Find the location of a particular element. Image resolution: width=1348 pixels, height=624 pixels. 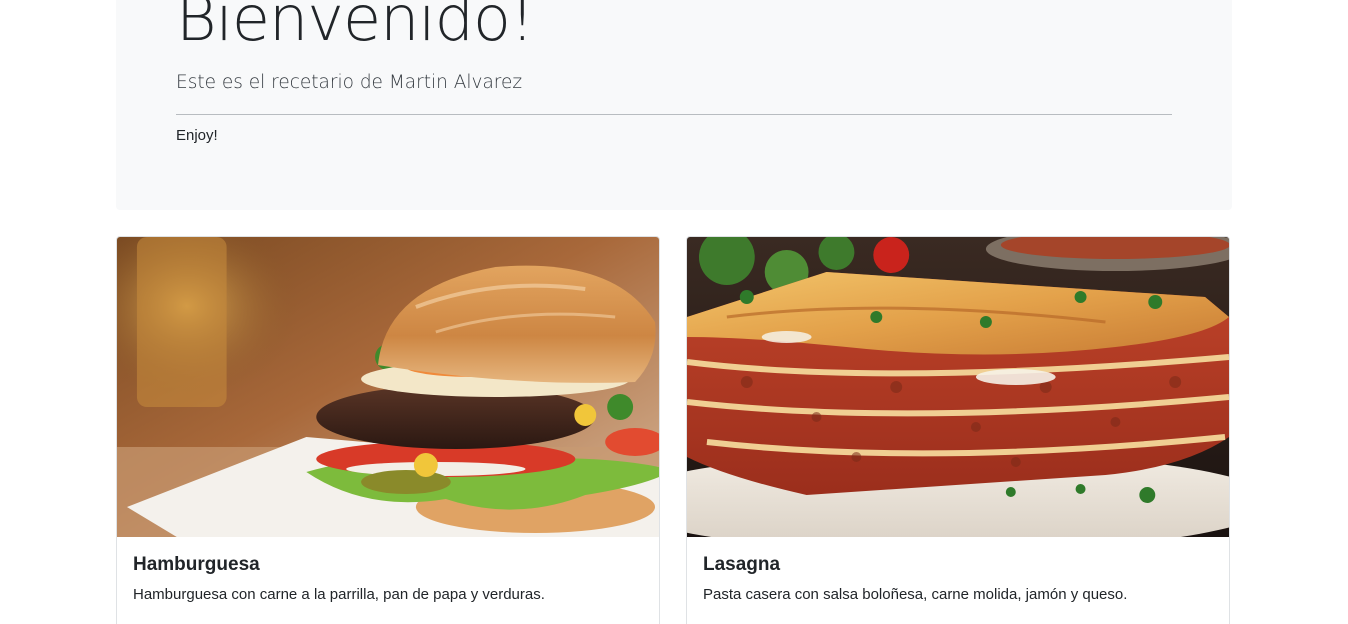

page-title: Bienvenido! is located at coordinates (355, 27).